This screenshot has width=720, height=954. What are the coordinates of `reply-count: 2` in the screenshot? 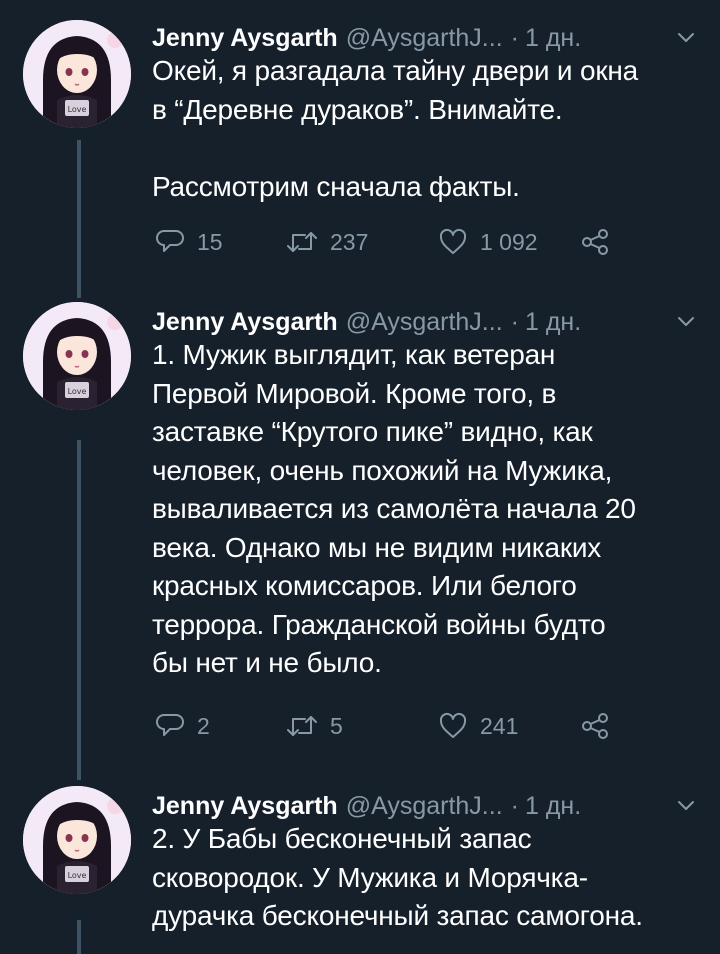 It's located at (203, 725).